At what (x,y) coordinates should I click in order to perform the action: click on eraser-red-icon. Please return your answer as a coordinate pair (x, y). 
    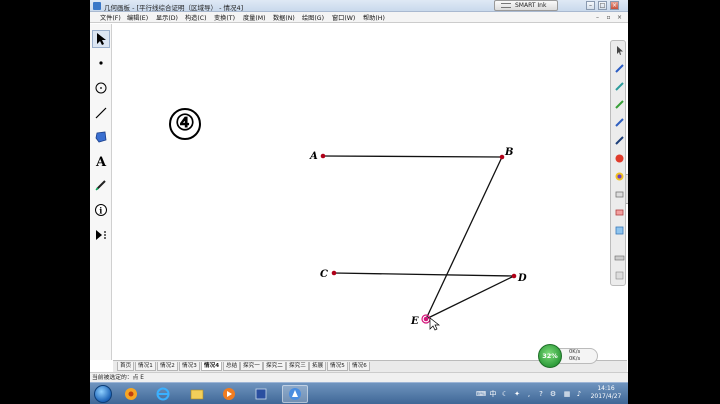
    Looking at the image, I should click on (619, 212).